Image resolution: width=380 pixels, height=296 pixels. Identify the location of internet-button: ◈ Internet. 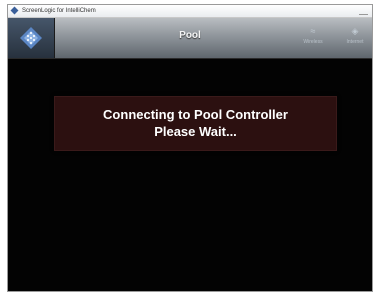
(354, 39).